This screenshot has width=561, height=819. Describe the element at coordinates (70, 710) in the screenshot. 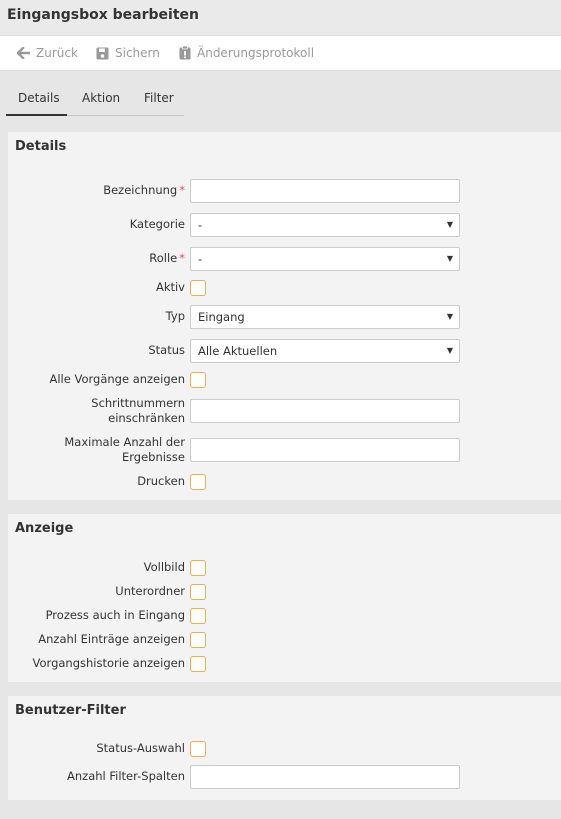

I see `benutzer-filter-heading: Benutzer-Filter` at that location.